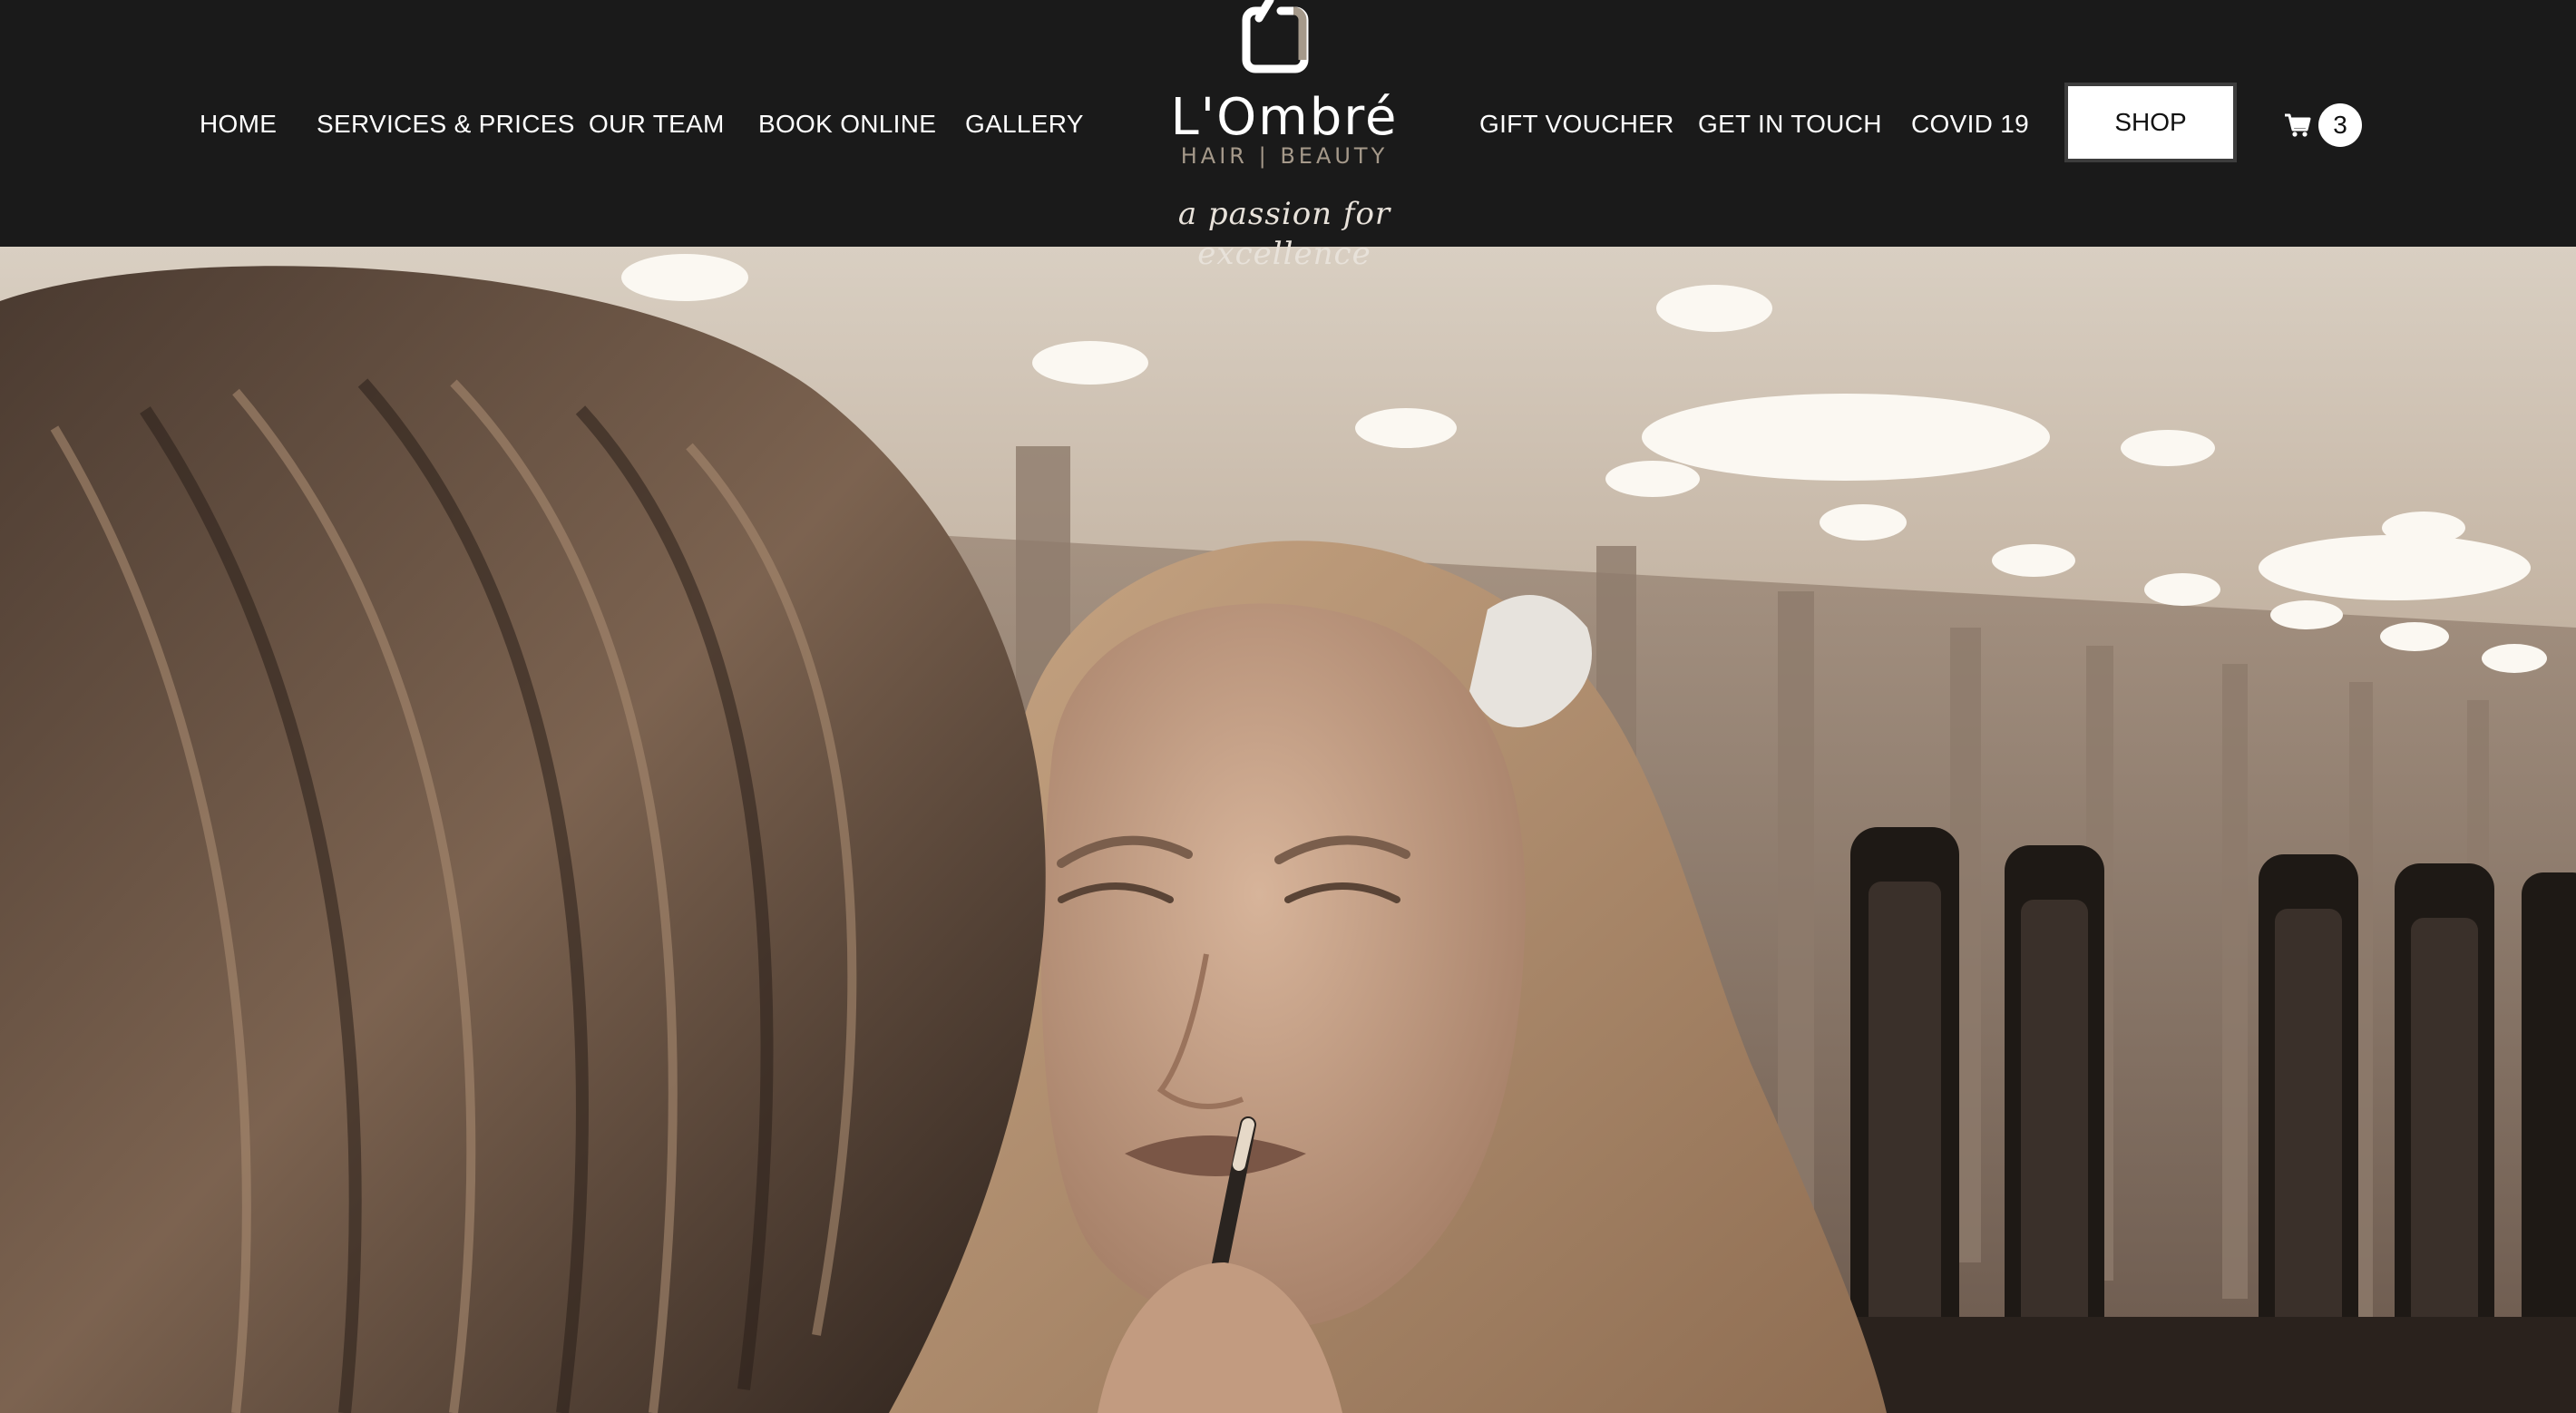 The width and height of the screenshot is (2576, 1413). Describe the element at coordinates (238, 124) in the screenshot. I see `nav-home: HOME` at that location.